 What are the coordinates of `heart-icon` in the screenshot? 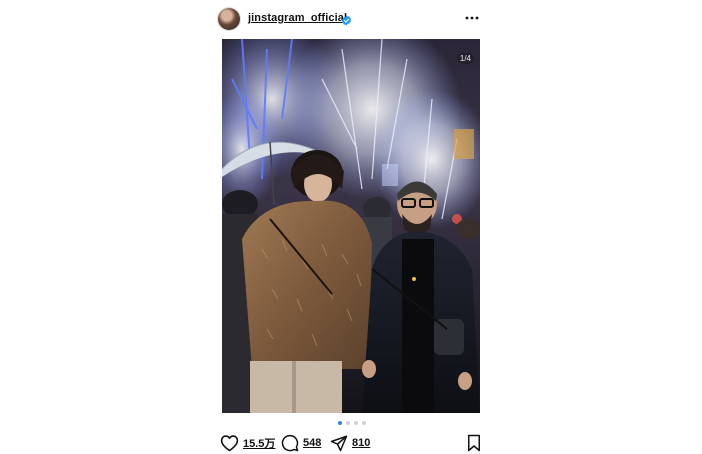 It's located at (229, 443).